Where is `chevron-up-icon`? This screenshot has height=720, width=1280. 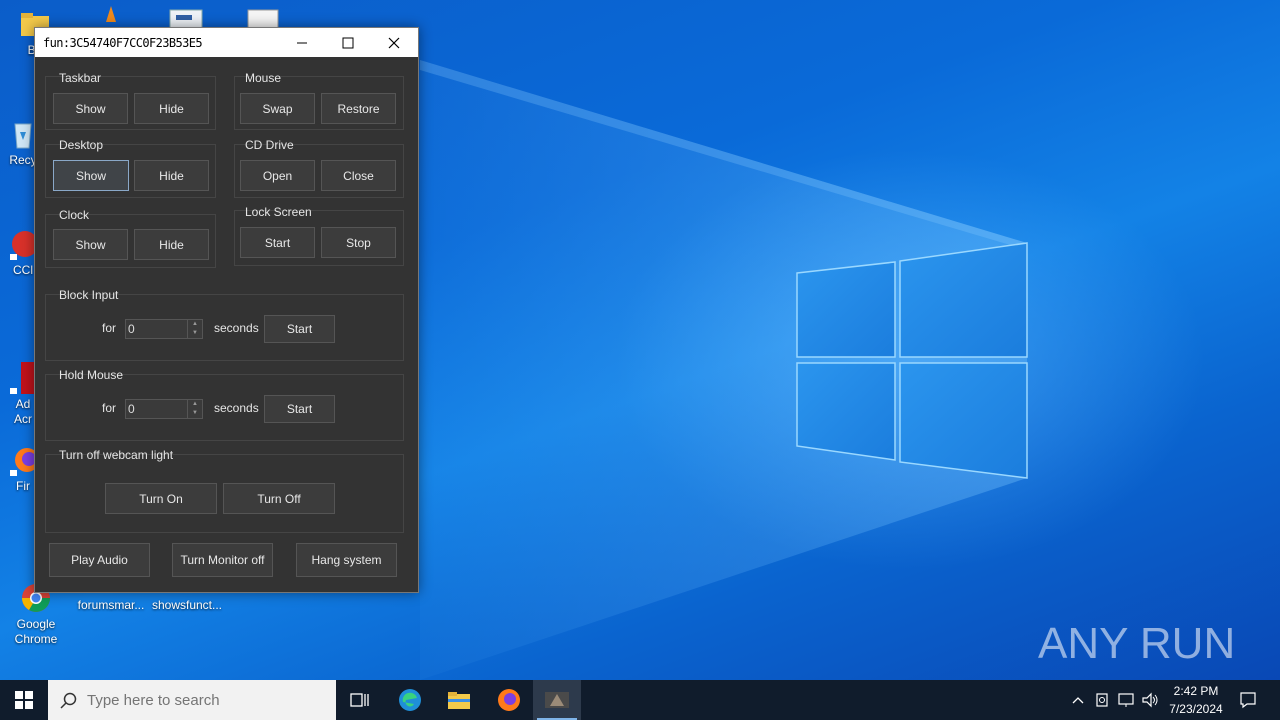 chevron-up-icon is located at coordinates (1078, 700).